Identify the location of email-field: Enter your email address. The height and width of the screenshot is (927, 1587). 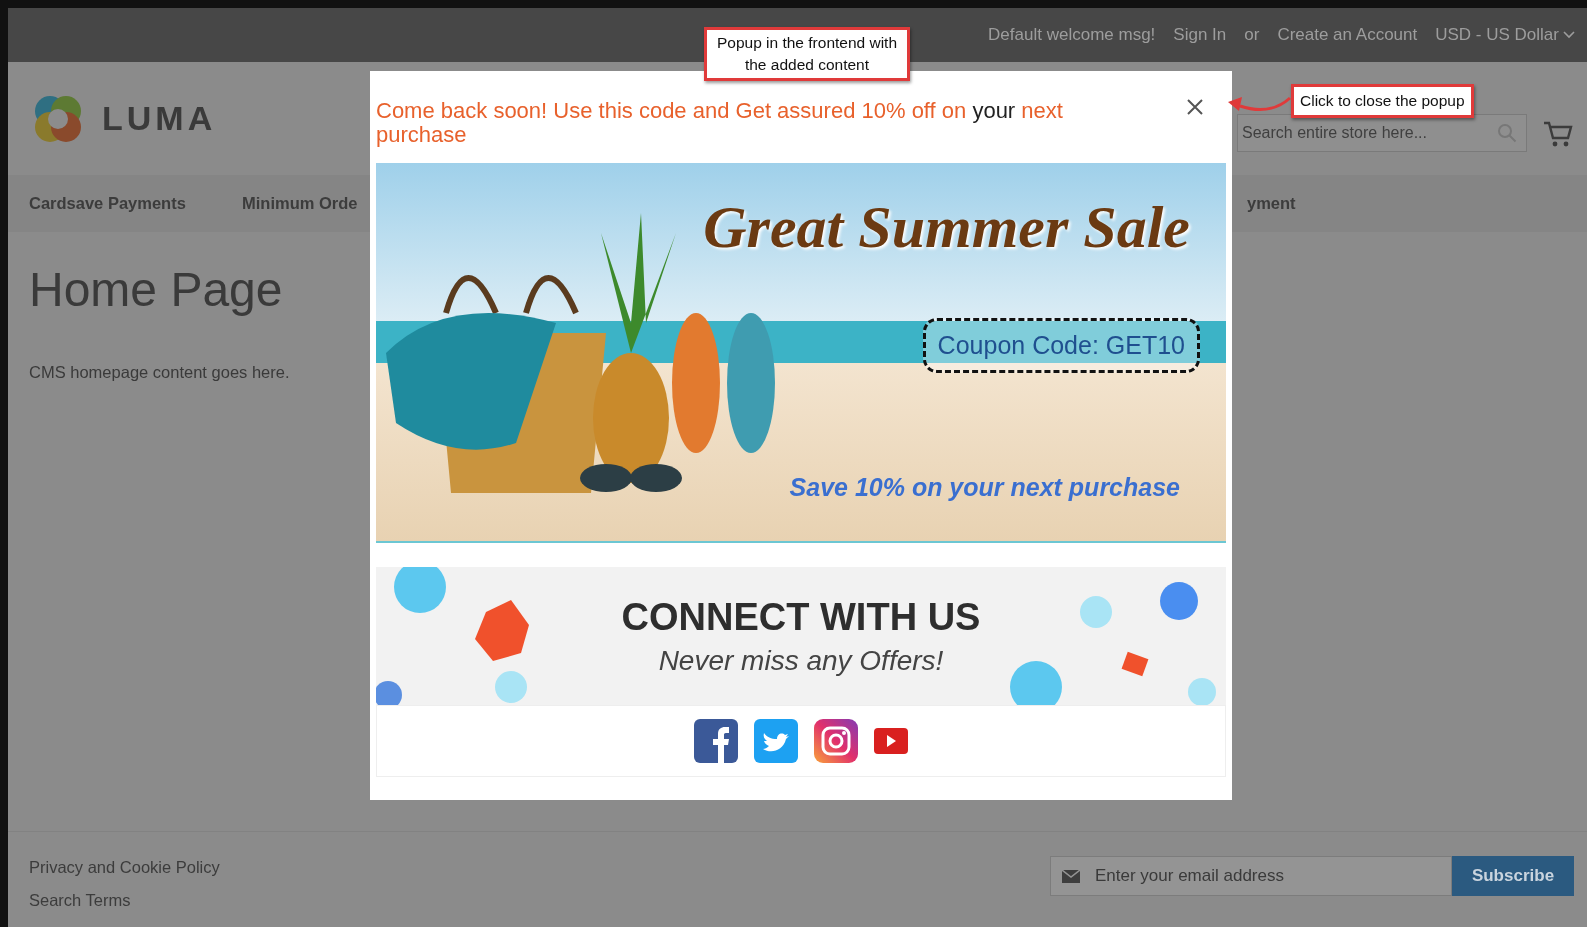
(1251, 876).